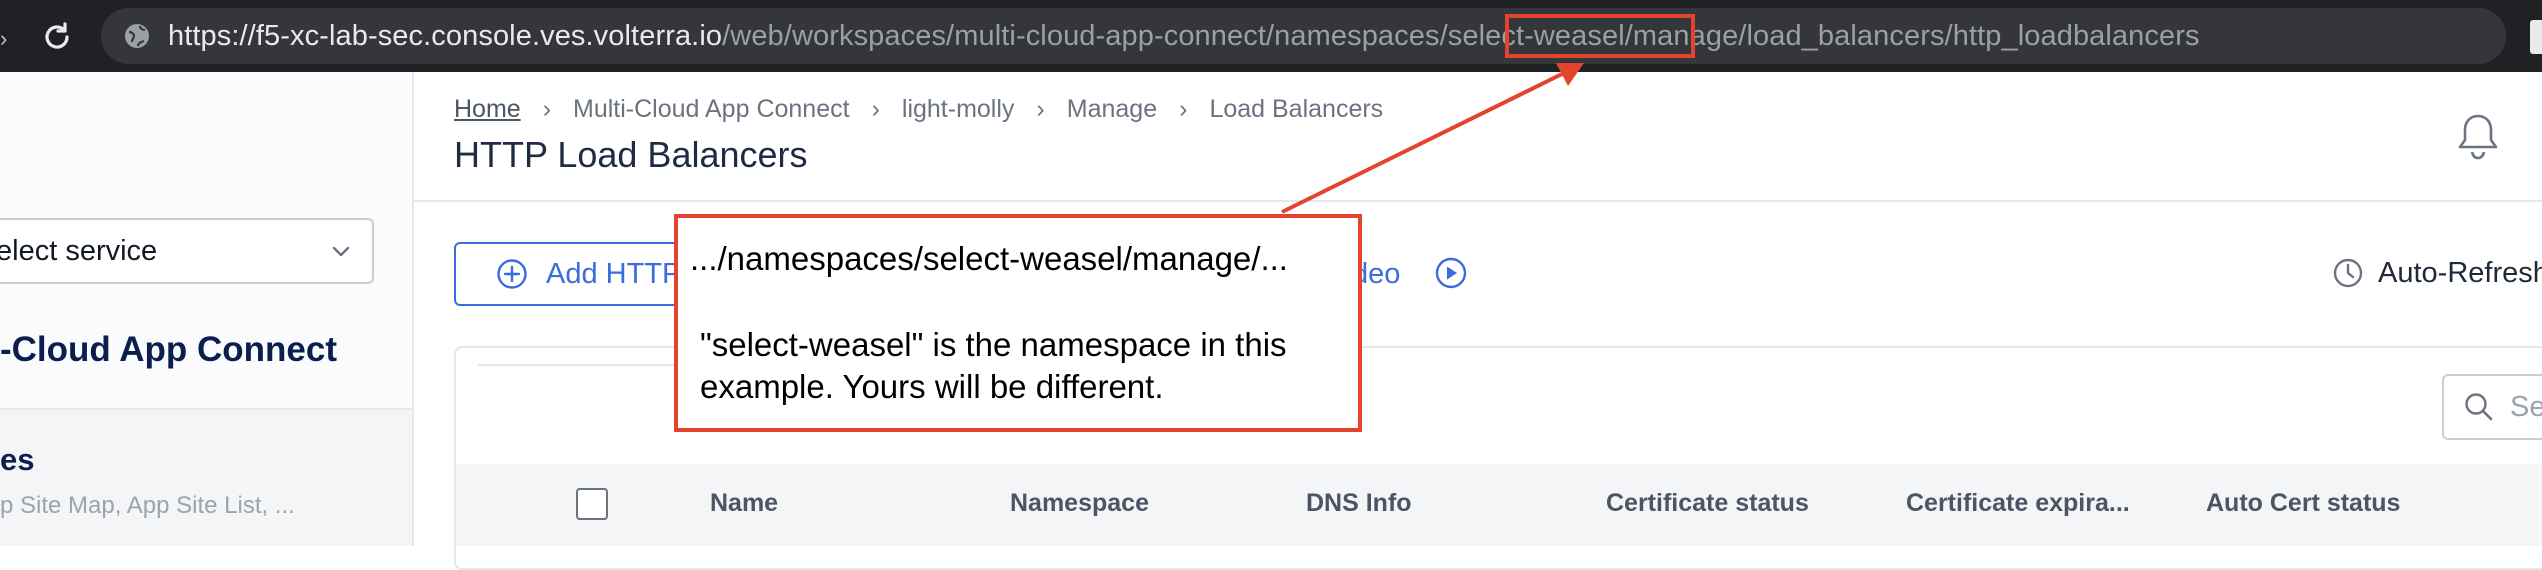 The width and height of the screenshot is (2542, 570). Describe the element at coordinates (168, 349) in the screenshot. I see `workspace-title: -Cloud App Connect` at that location.